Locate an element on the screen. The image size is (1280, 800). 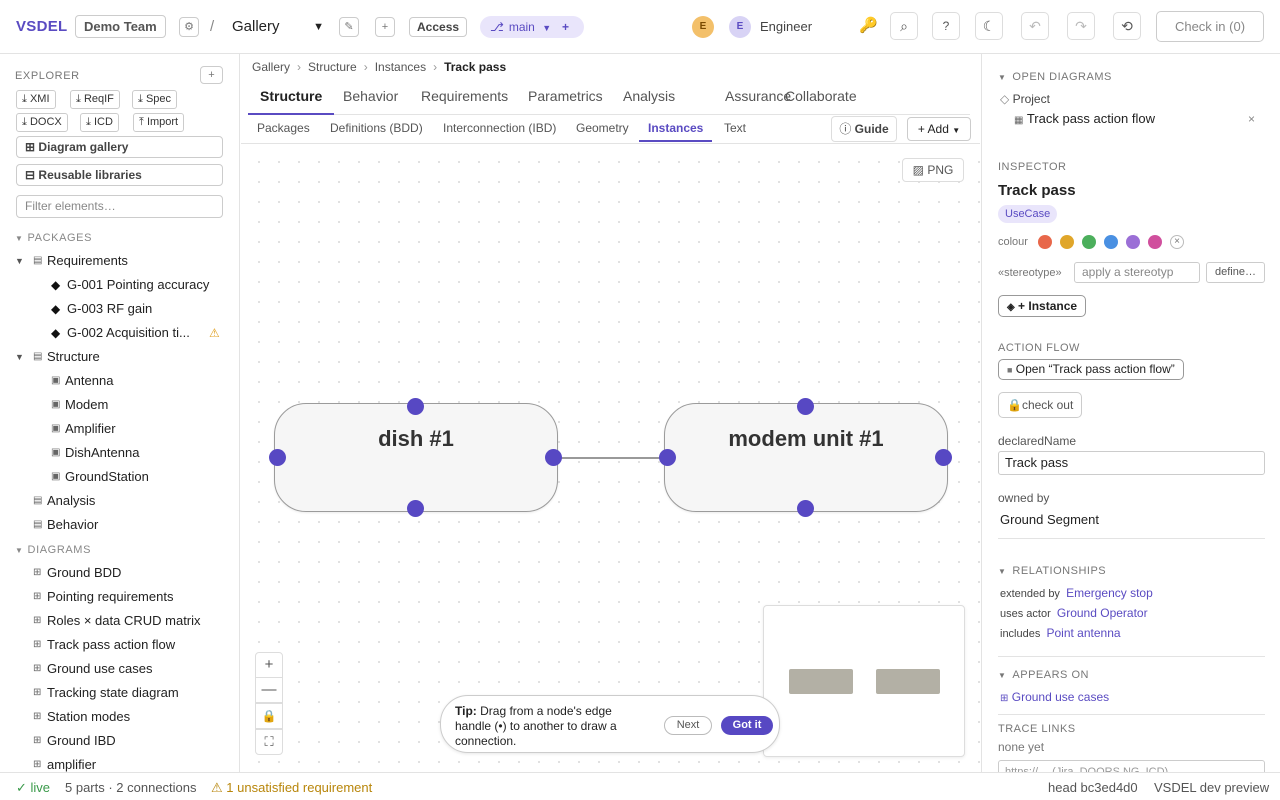
subtab-interconnection-ibd: Interconnection (IBD) is located at coordinates (499, 128).